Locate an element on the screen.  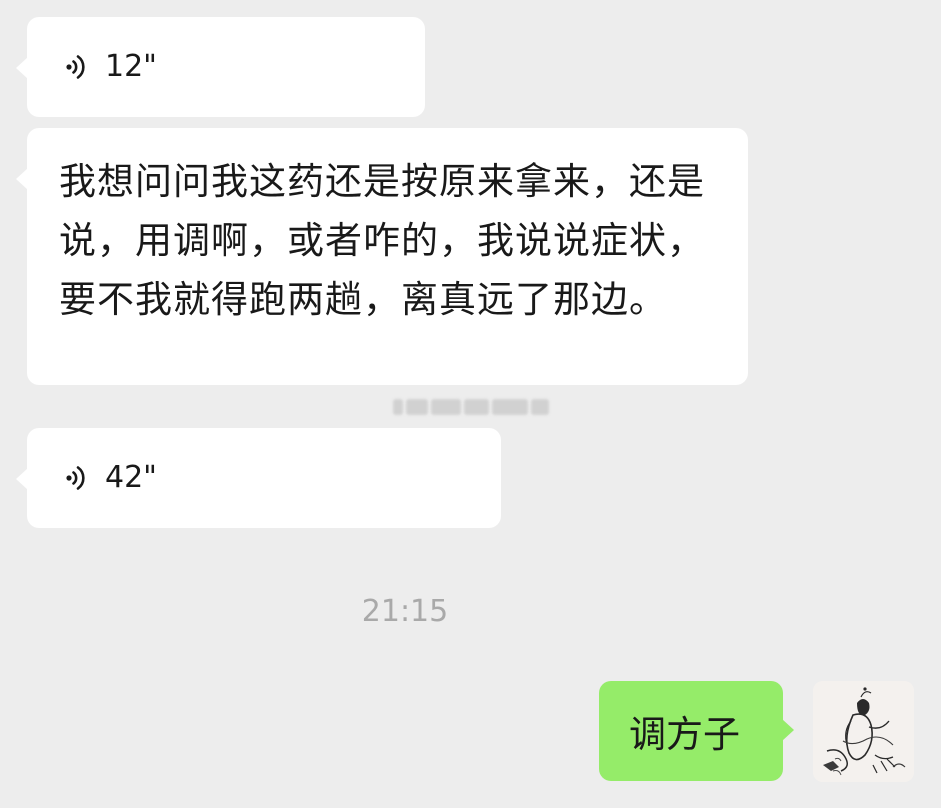
user-avatar is located at coordinates (863, 731).